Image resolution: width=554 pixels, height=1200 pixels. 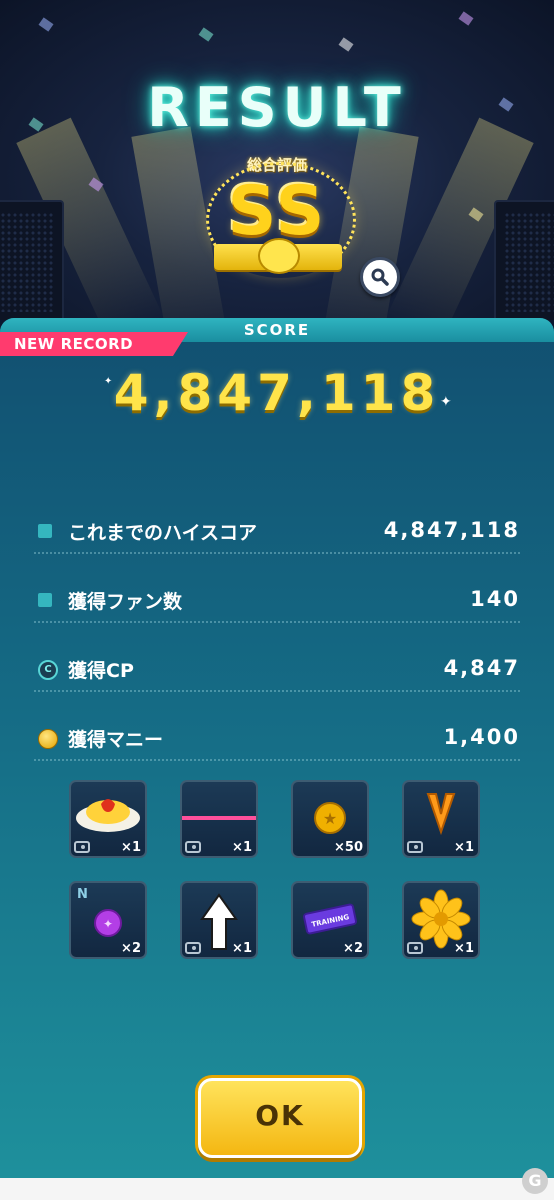 I want to click on magnifier-button, so click(x=380, y=277).